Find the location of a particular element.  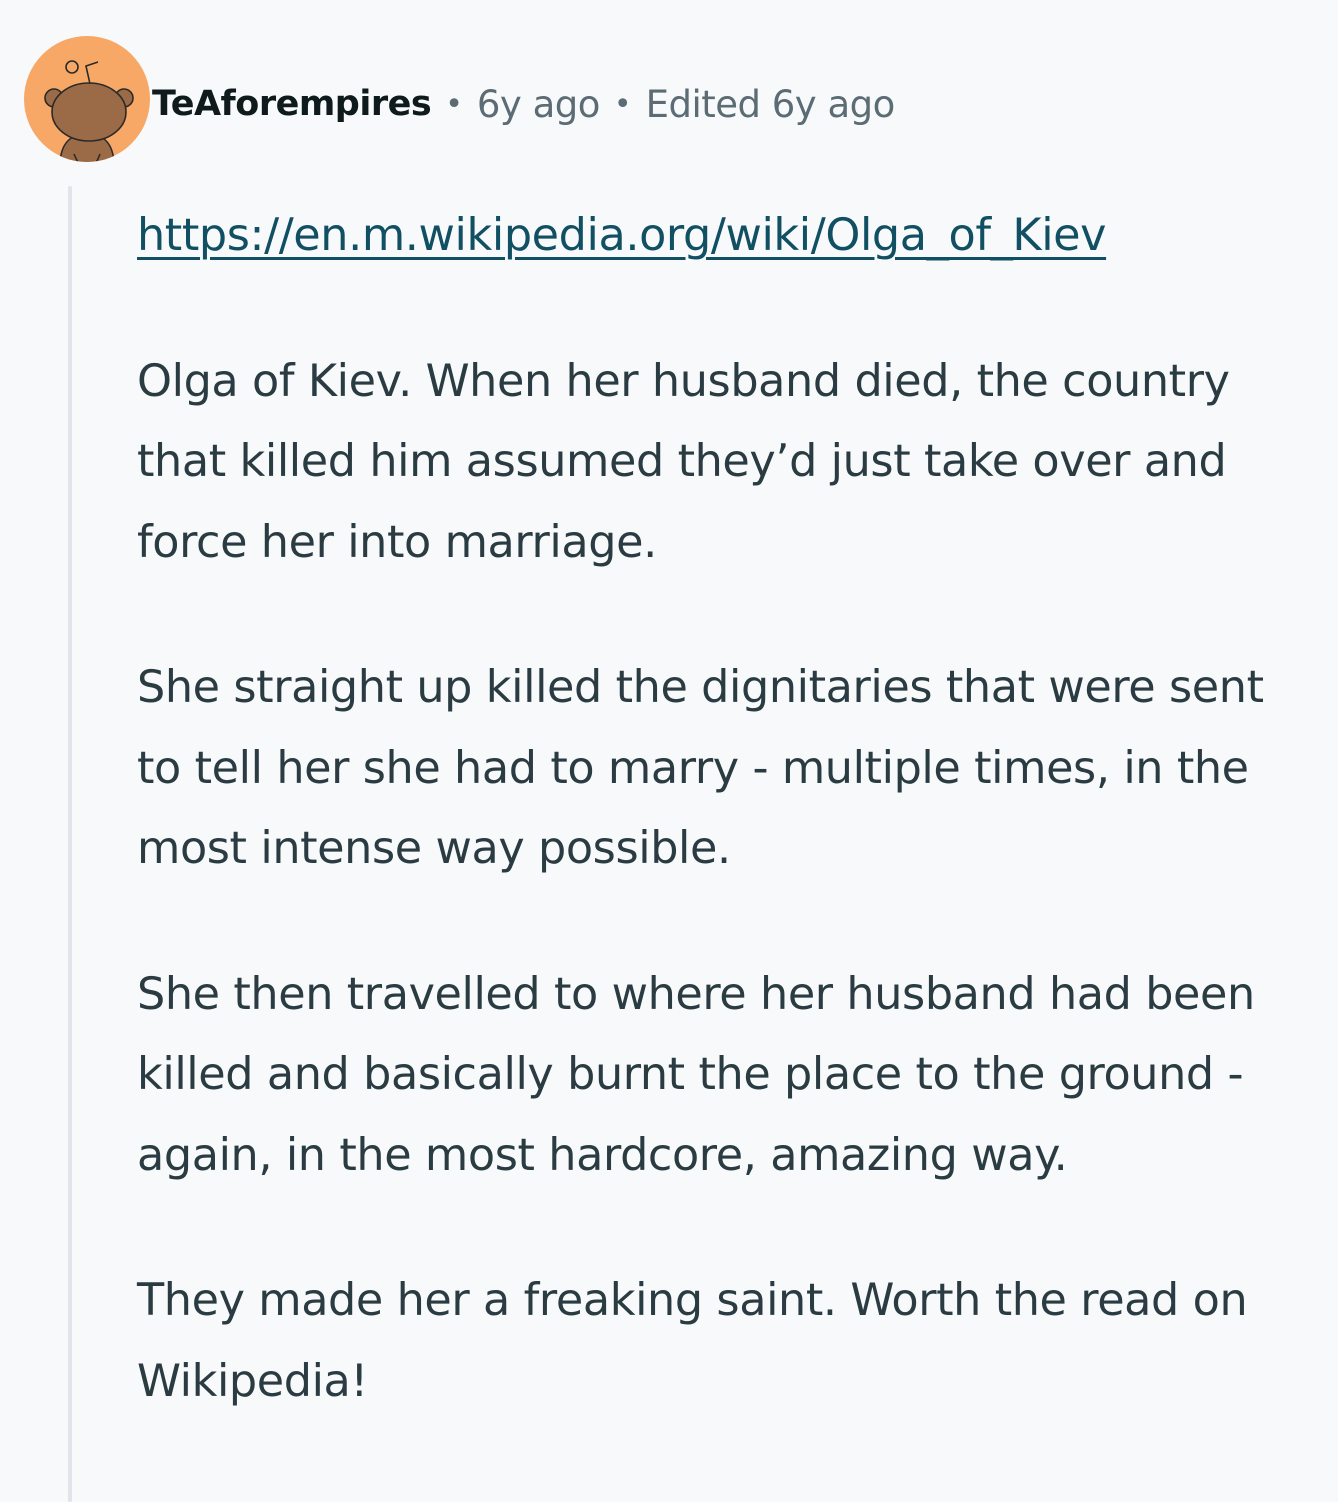

comment-header: TeAforempires • 6y ago • Edited 6y ago is located at coordinates (523, 104).